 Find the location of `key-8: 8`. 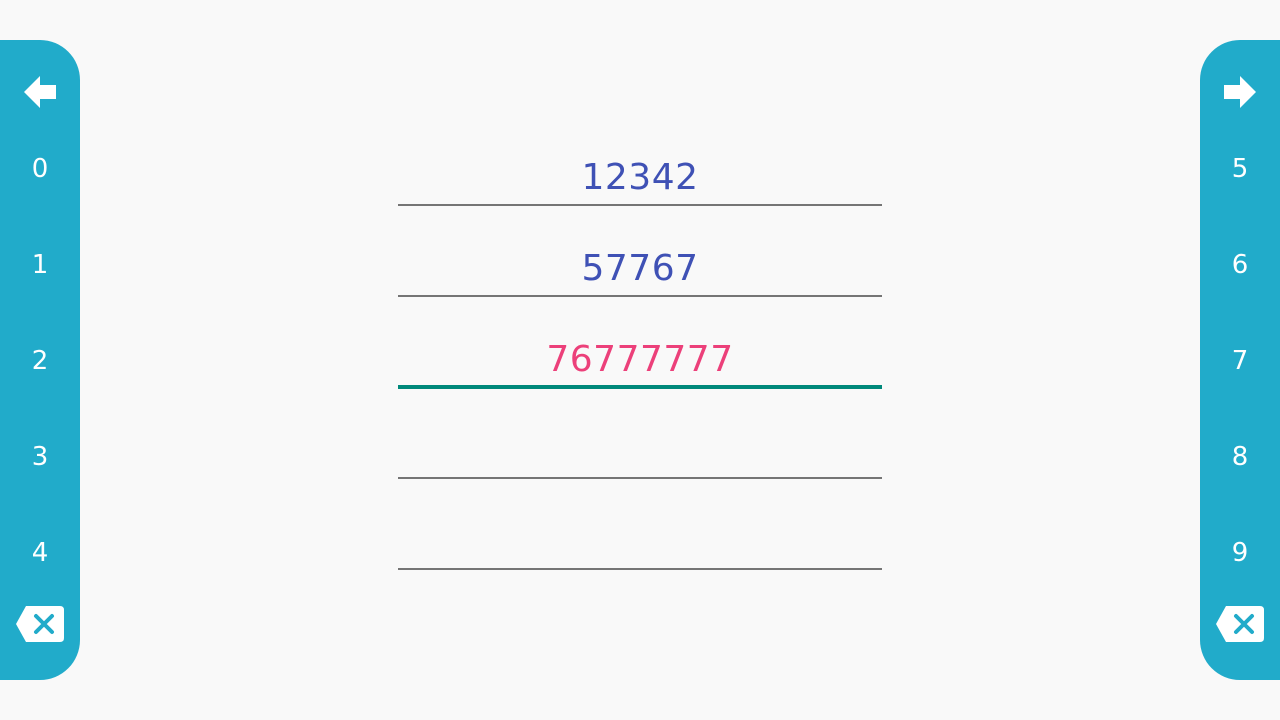

key-8: 8 is located at coordinates (1240, 457).